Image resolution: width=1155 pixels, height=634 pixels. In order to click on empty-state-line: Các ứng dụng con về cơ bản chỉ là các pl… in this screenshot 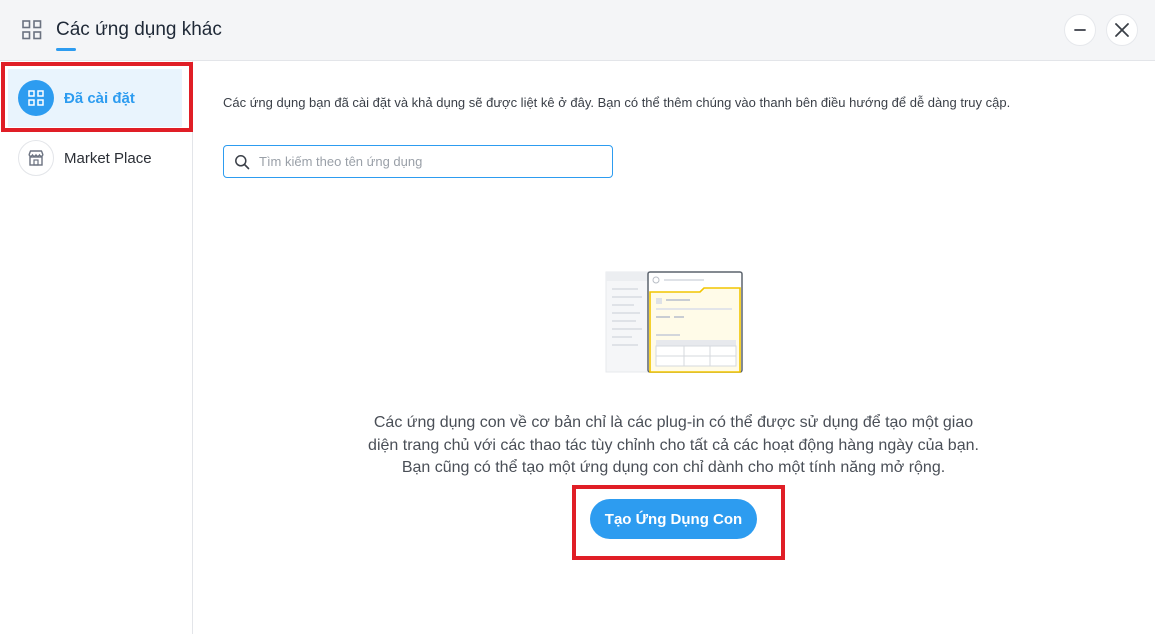, I will do `click(673, 422)`.